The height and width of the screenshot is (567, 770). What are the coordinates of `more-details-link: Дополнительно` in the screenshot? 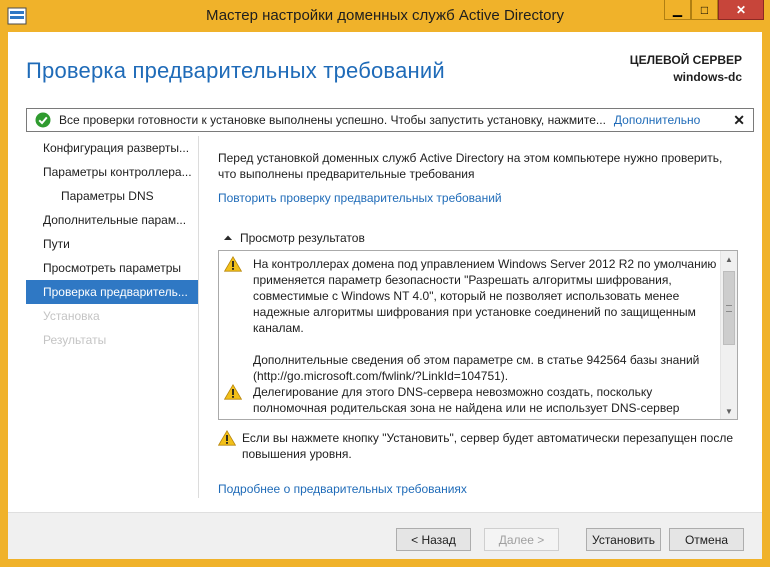 It's located at (657, 120).